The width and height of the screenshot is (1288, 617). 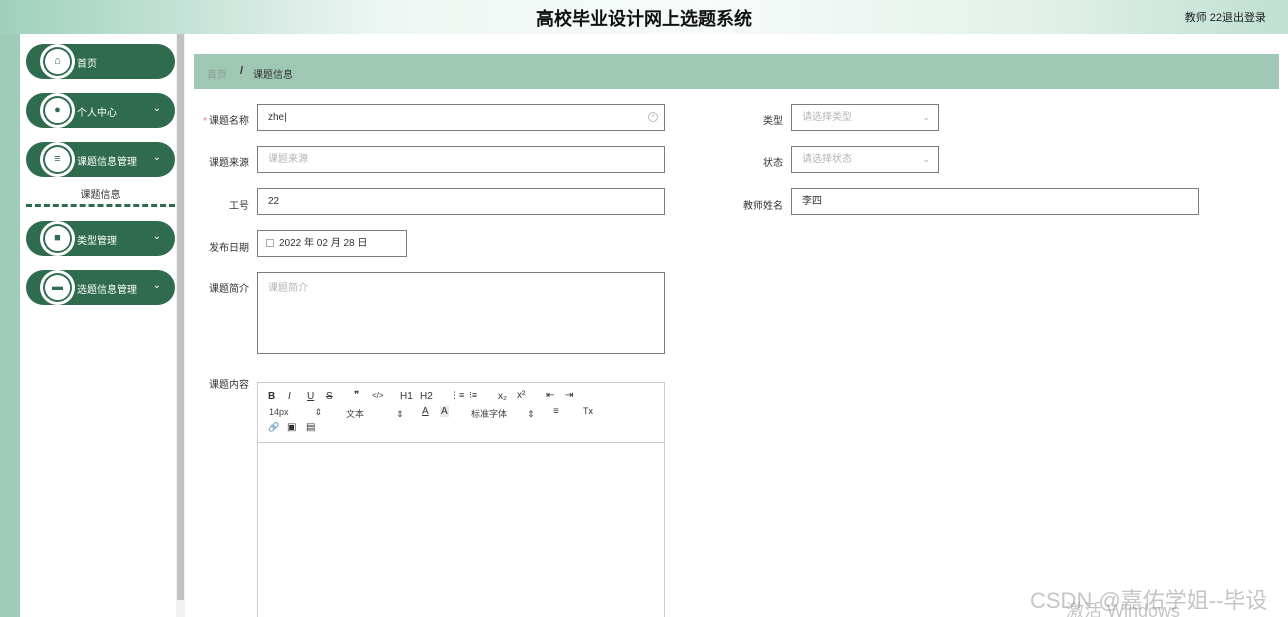 What do you see at coordinates (773, 121) in the screenshot?
I see `type-label: 类型` at bounding box center [773, 121].